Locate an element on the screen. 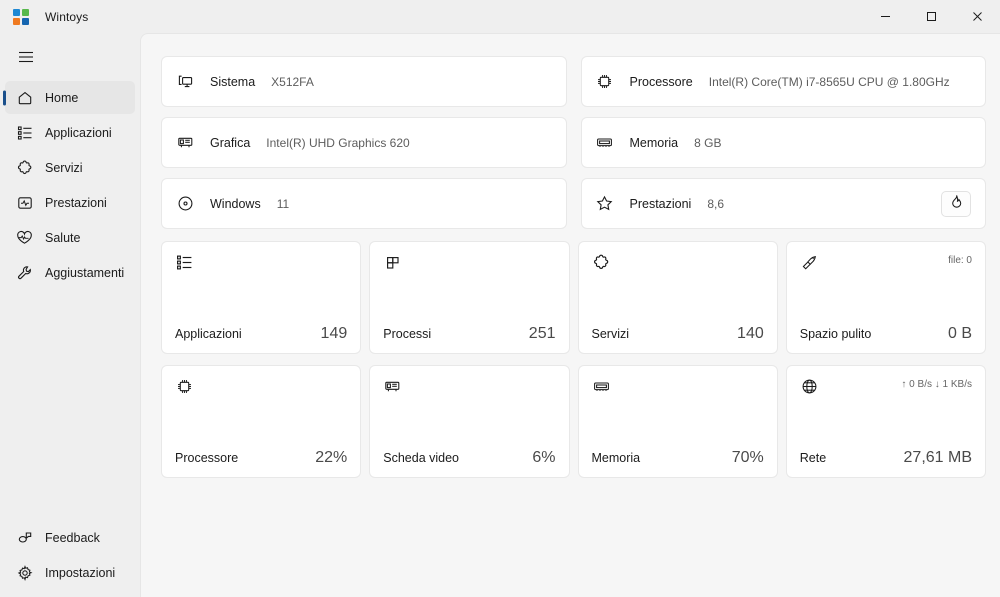 The width and height of the screenshot is (1000, 597). tile-footer: Applicazioni 149 is located at coordinates (261, 334).